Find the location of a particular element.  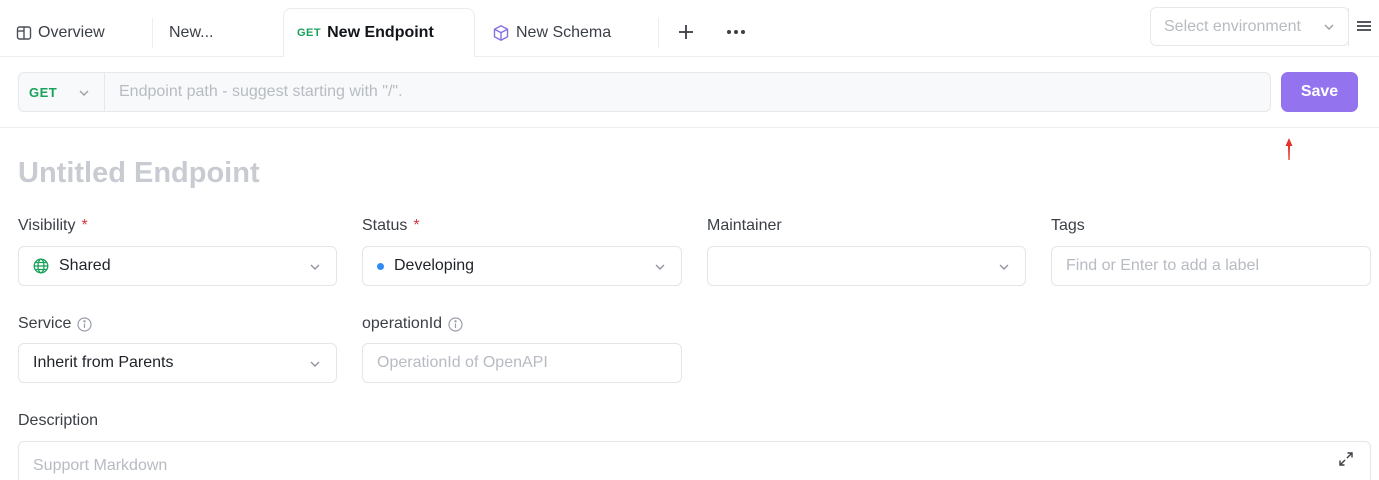

request-bar: GET is located at coordinates (644, 92).